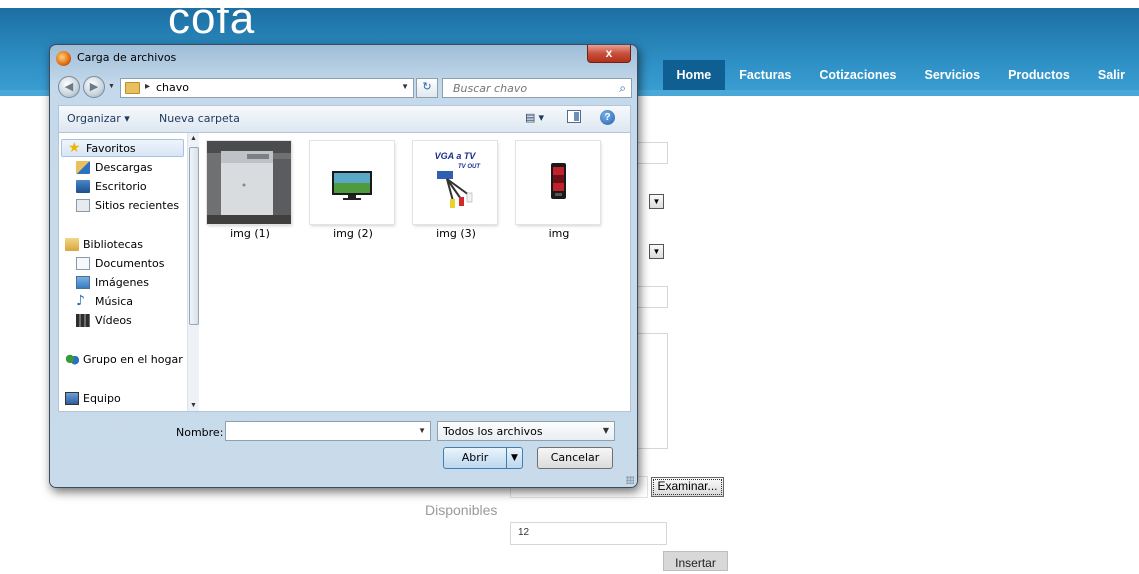 This screenshot has height=574, width=1139. What do you see at coordinates (316, 431) in the screenshot?
I see `filename-input` at bounding box center [316, 431].